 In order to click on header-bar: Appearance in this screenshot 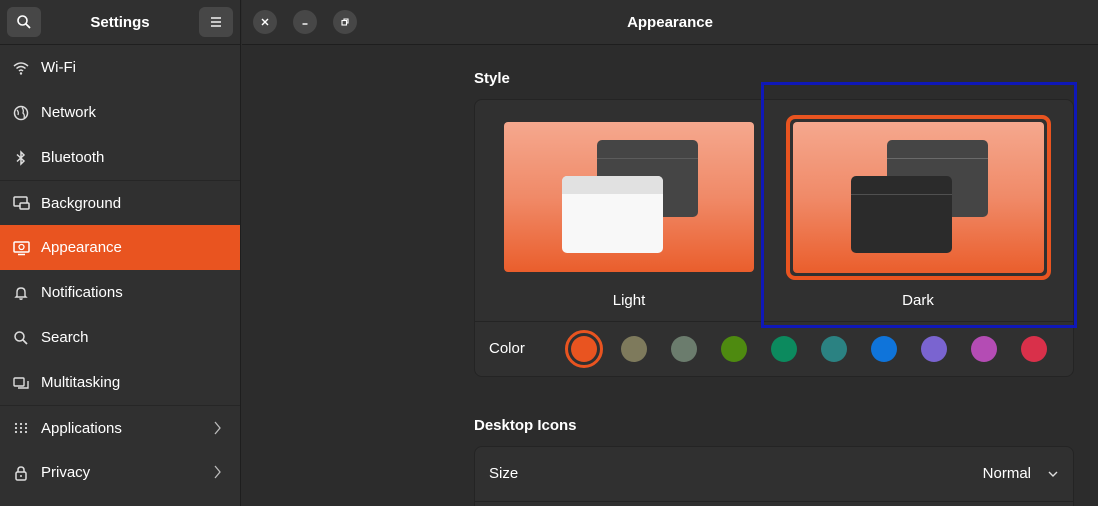, I will do `click(670, 22)`.